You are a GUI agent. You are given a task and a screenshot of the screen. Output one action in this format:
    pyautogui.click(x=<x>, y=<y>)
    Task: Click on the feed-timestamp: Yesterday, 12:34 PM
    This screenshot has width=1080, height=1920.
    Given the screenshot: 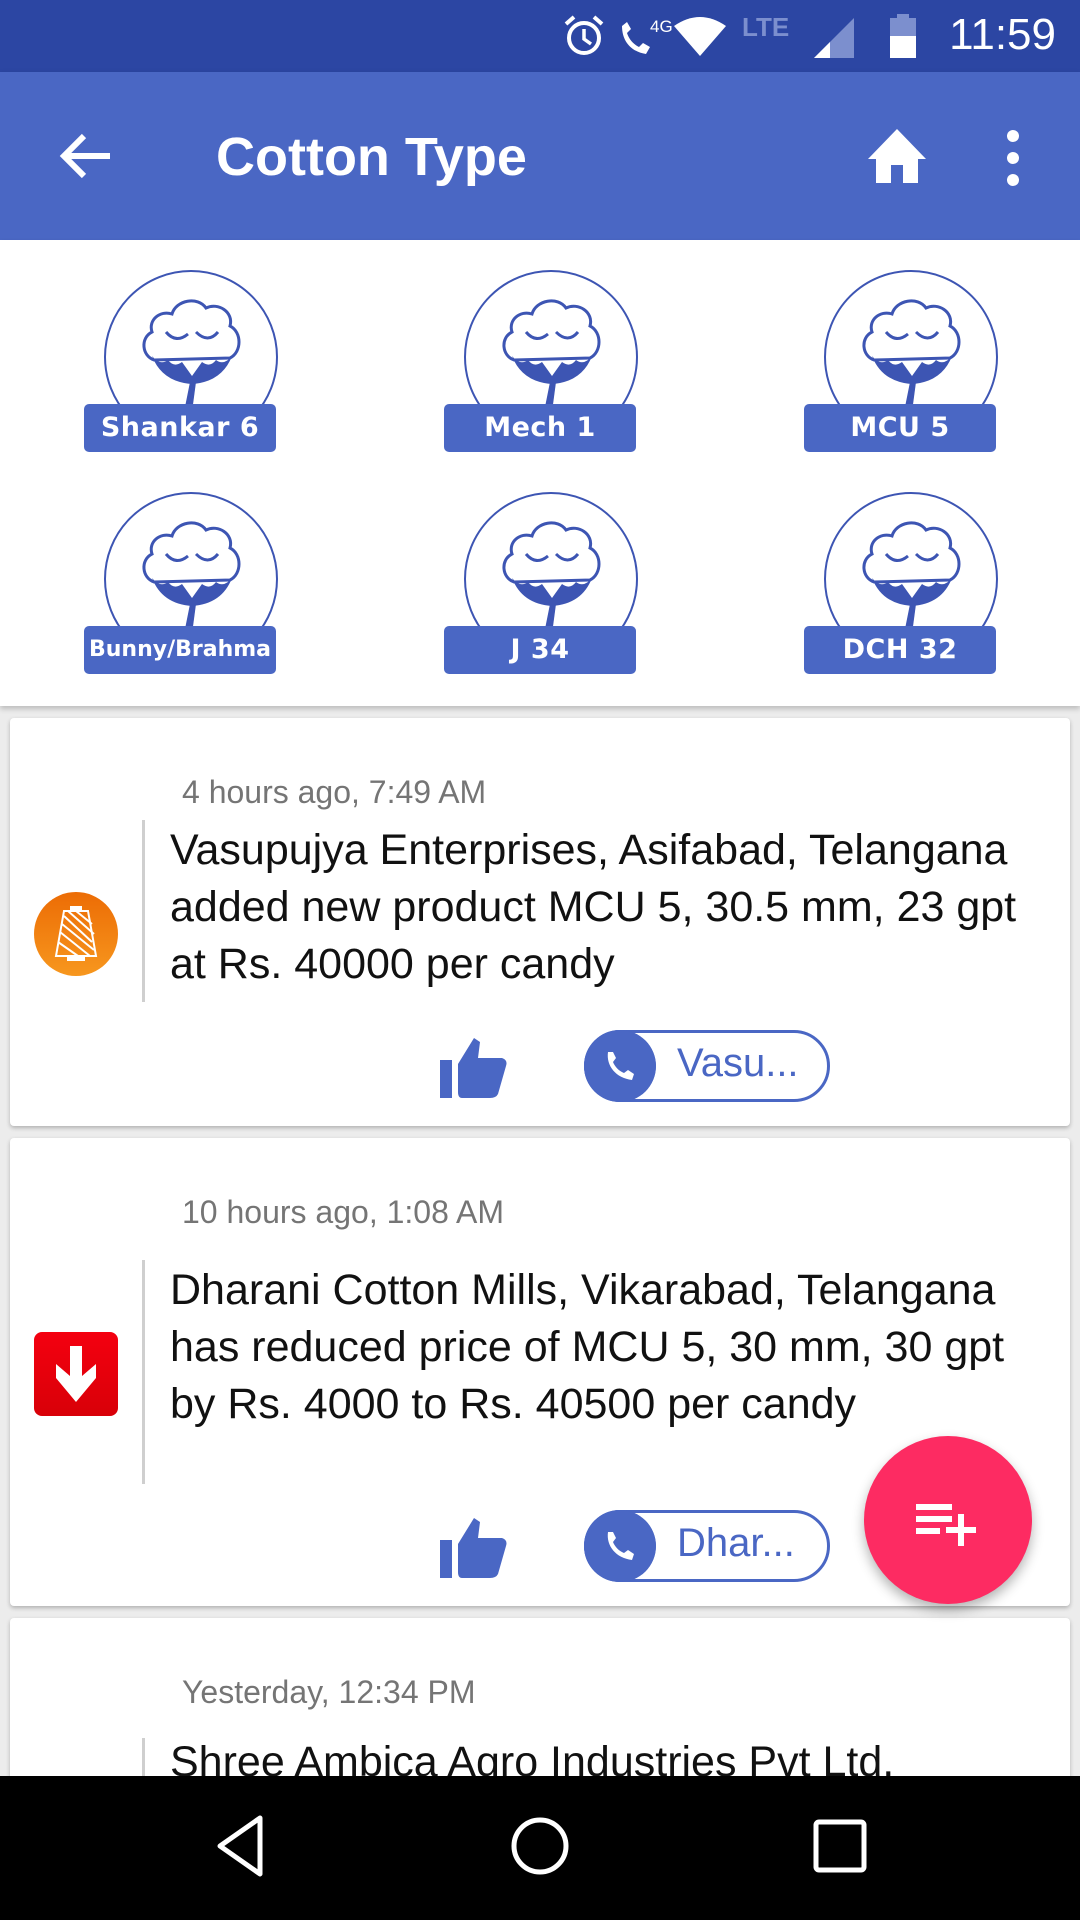 What is the action you would take?
    pyautogui.click(x=329, y=1692)
    